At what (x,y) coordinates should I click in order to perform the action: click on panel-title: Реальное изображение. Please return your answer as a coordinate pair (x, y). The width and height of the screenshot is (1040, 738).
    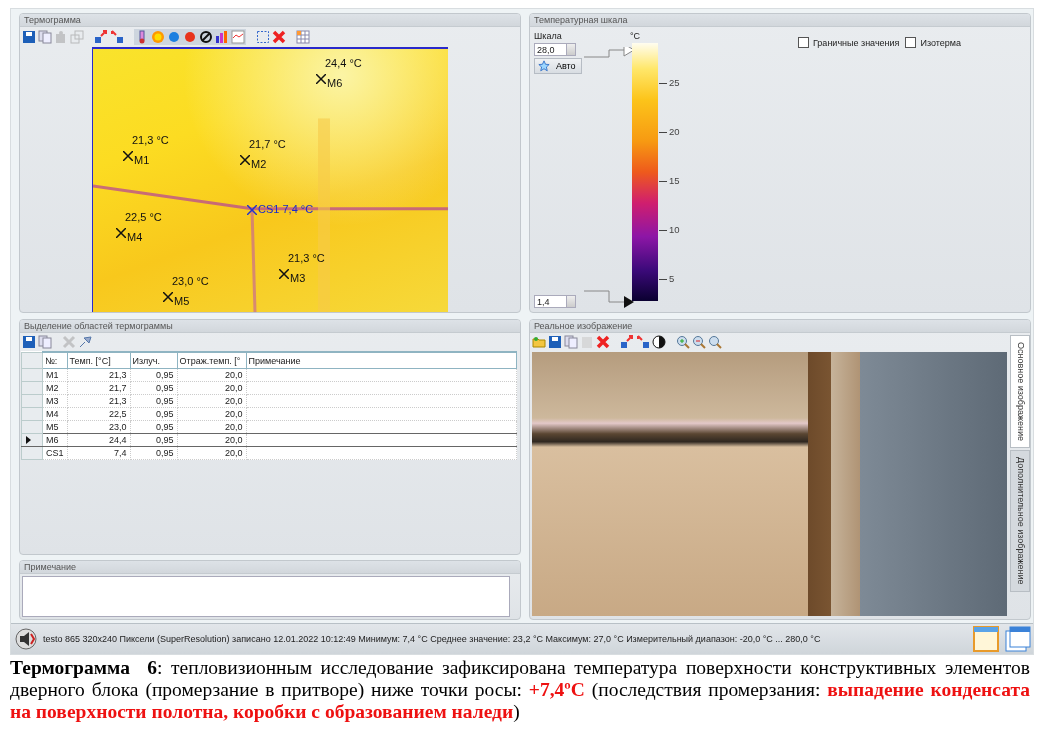
    Looking at the image, I should click on (780, 326).